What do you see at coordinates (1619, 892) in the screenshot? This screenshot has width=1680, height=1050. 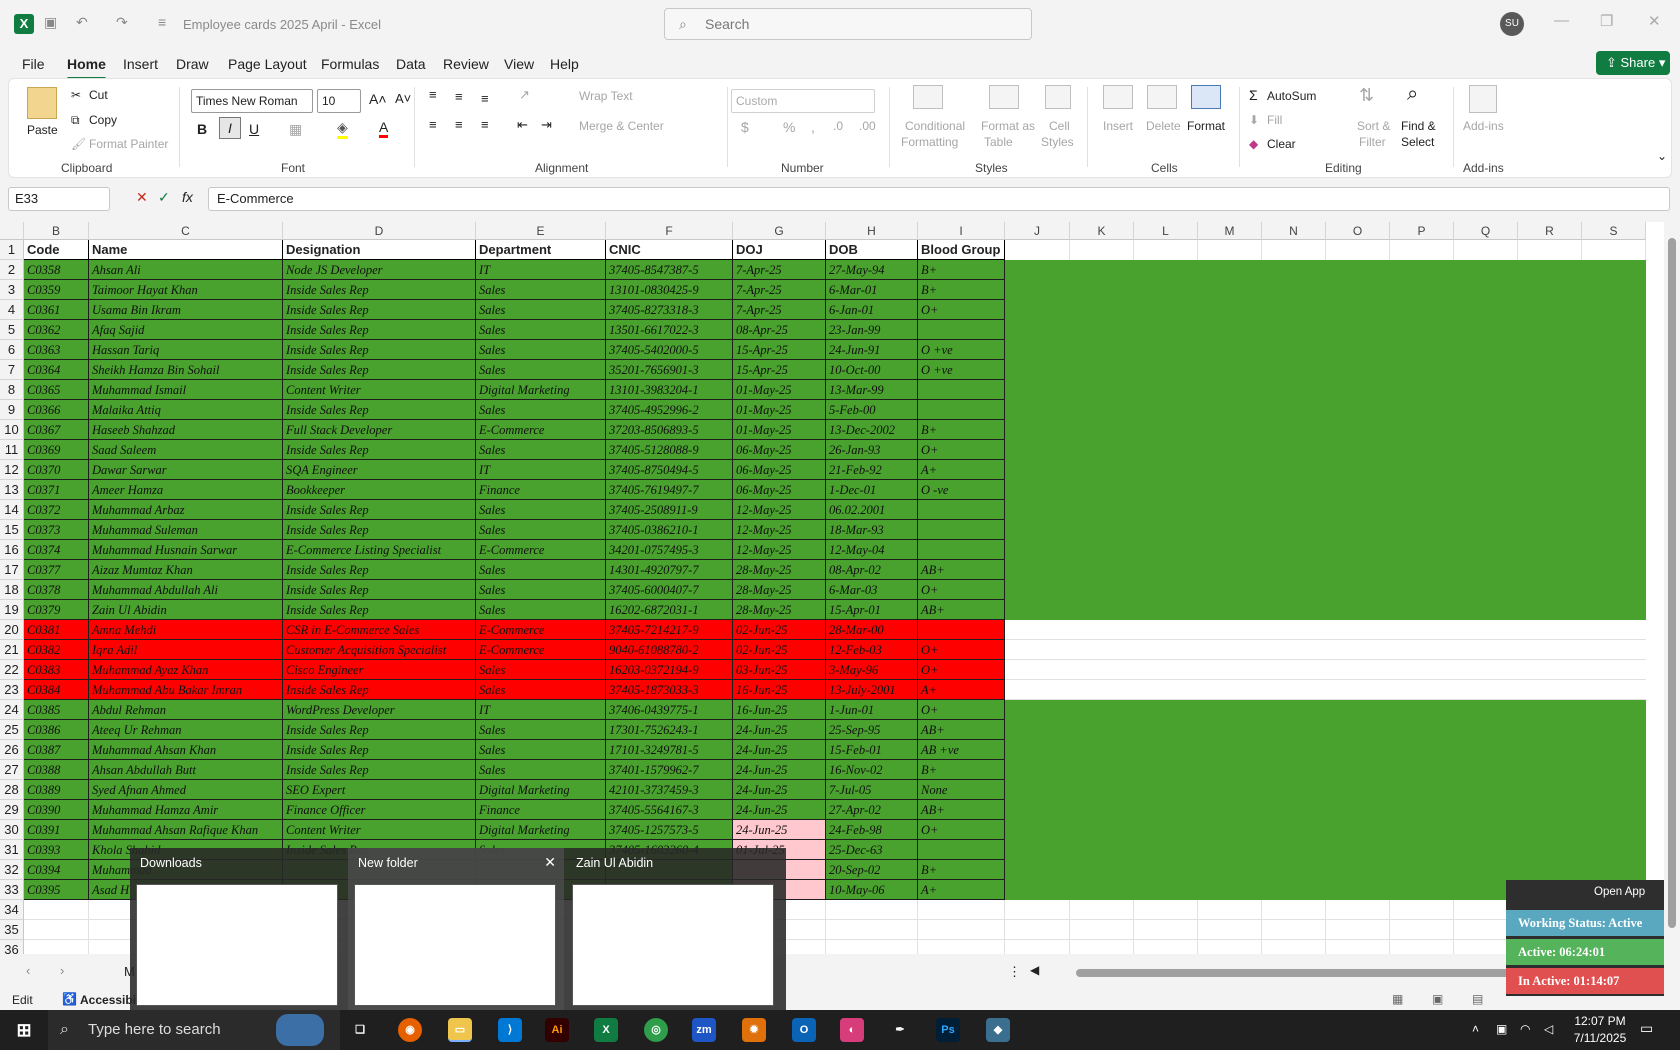 I see `open-app-link: Open App` at bounding box center [1619, 892].